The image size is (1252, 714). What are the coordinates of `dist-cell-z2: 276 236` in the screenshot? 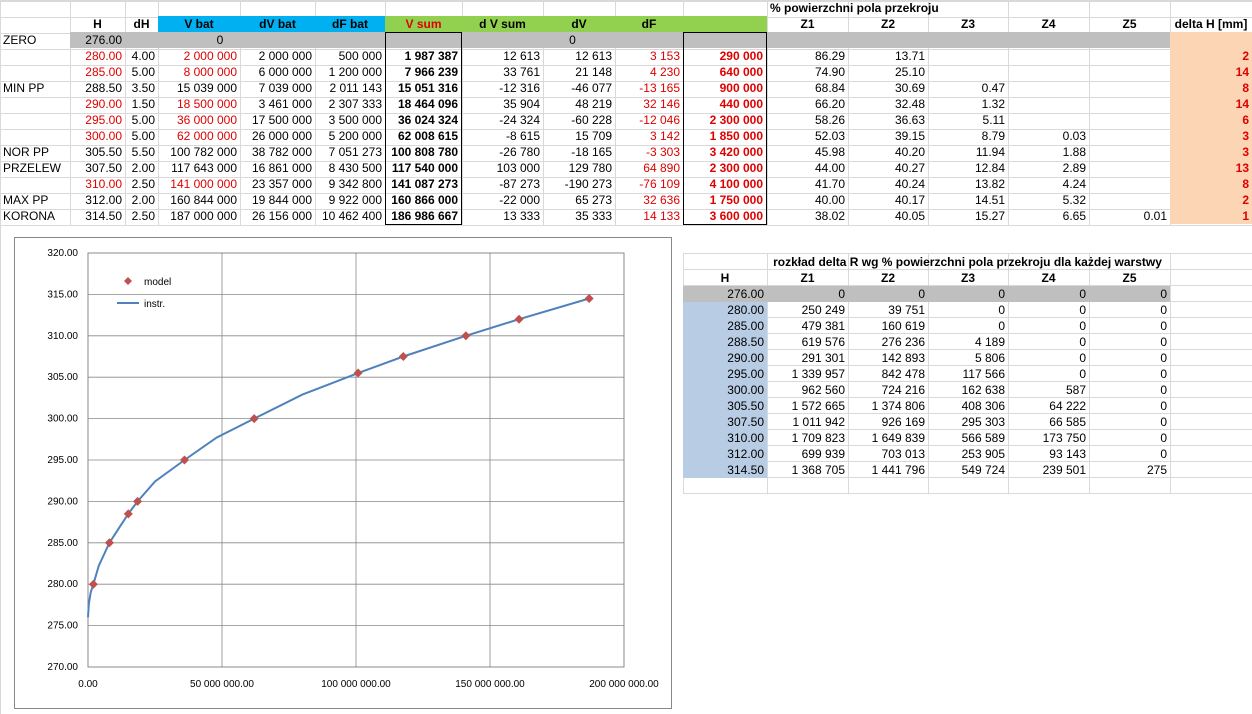 It's located at (888, 342).